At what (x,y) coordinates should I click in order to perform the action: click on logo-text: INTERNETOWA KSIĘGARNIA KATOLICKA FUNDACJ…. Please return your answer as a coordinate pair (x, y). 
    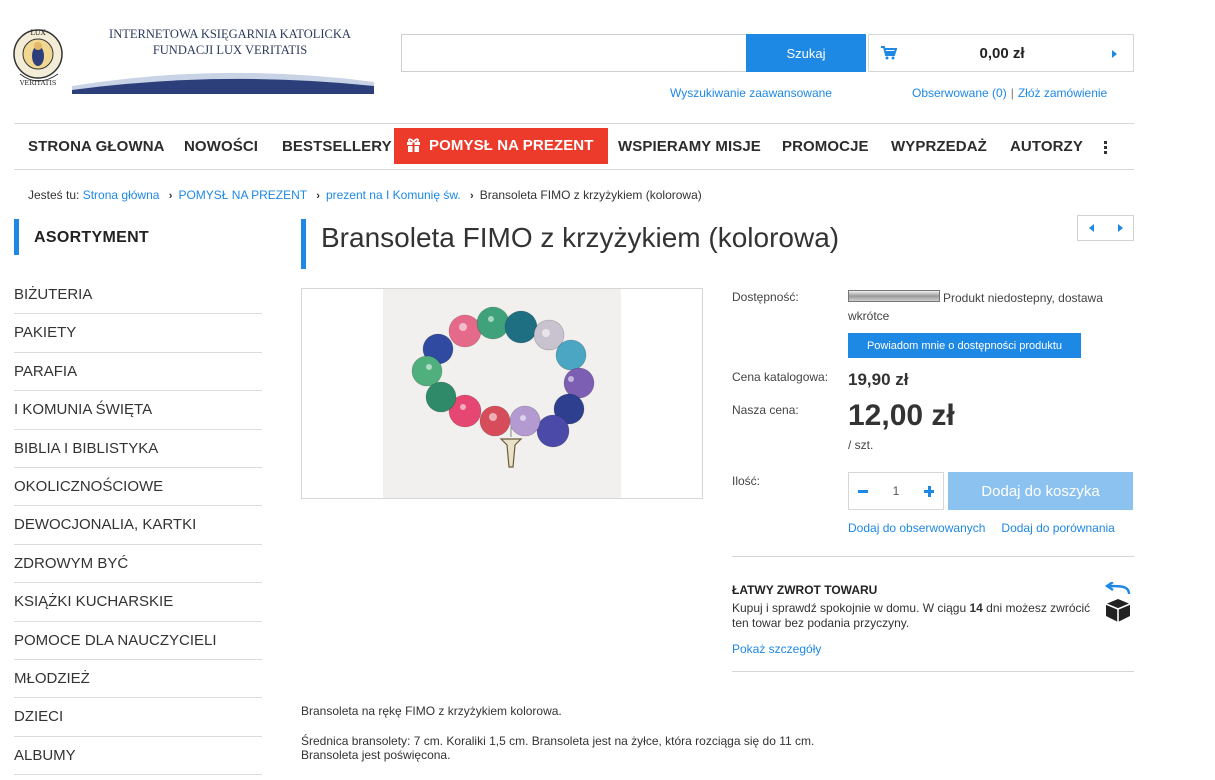
    Looking at the image, I should click on (230, 42).